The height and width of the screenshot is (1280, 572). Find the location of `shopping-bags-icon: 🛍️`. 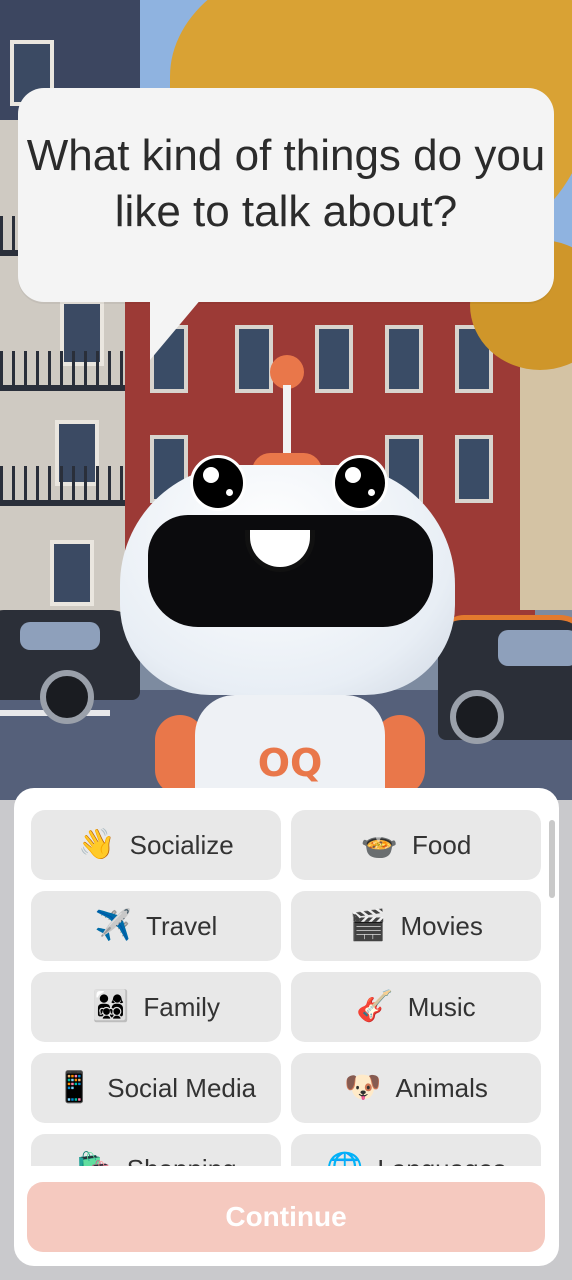

shopping-bags-icon: 🛍️ is located at coordinates (93, 1160).